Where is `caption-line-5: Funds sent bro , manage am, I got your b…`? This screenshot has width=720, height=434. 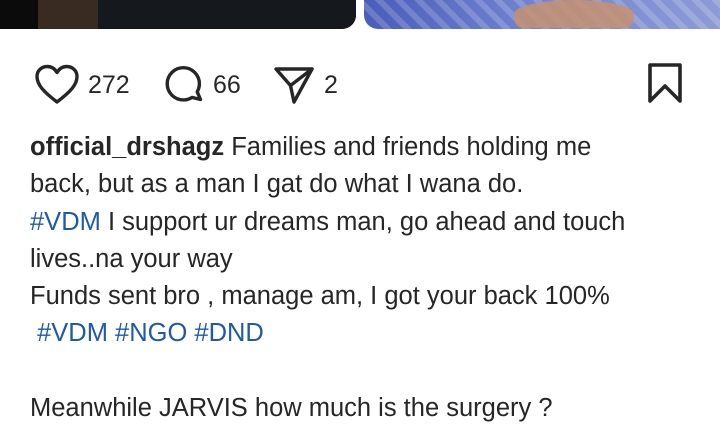 caption-line-5: Funds sent bro , manage am, I got your b… is located at coordinates (320, 296).